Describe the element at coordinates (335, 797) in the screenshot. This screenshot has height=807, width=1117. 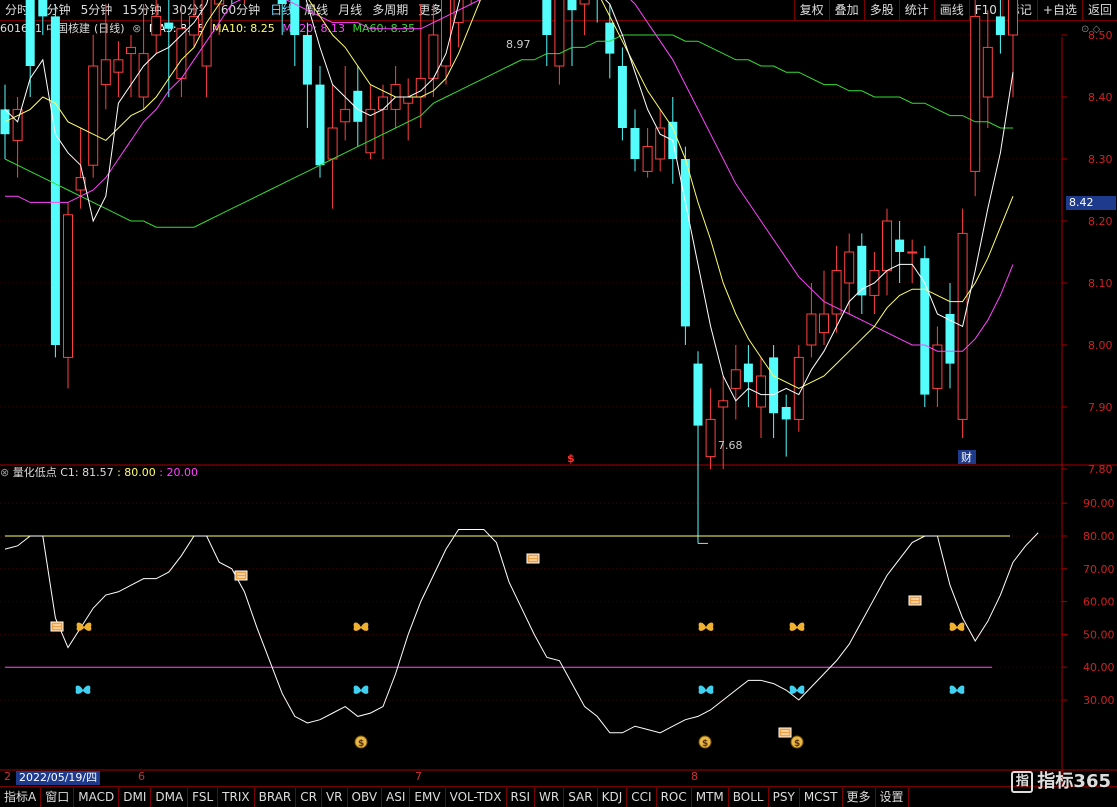
I see `indicator-tab: VR` at that location.